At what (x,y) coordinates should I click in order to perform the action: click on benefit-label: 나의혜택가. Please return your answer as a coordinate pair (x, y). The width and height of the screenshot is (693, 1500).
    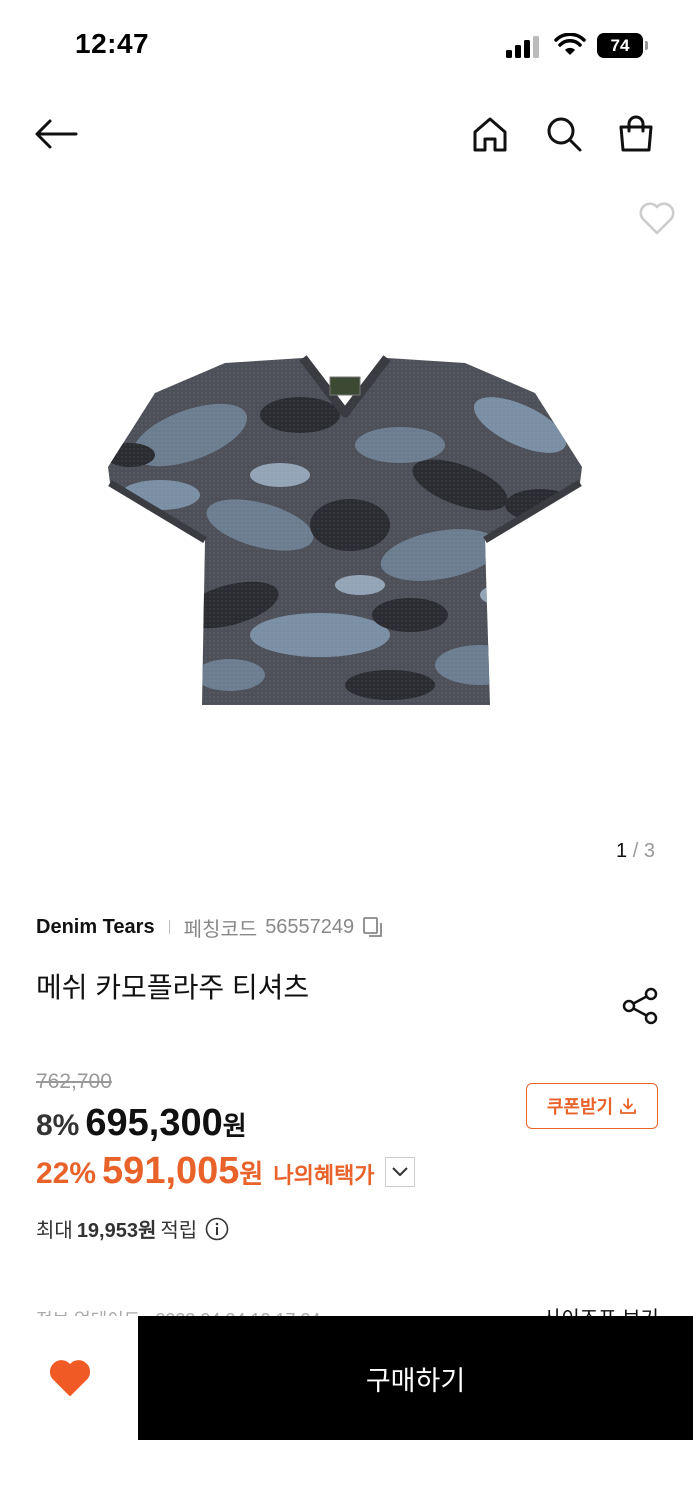
    Looking at the image, I should click on (324, 1175).